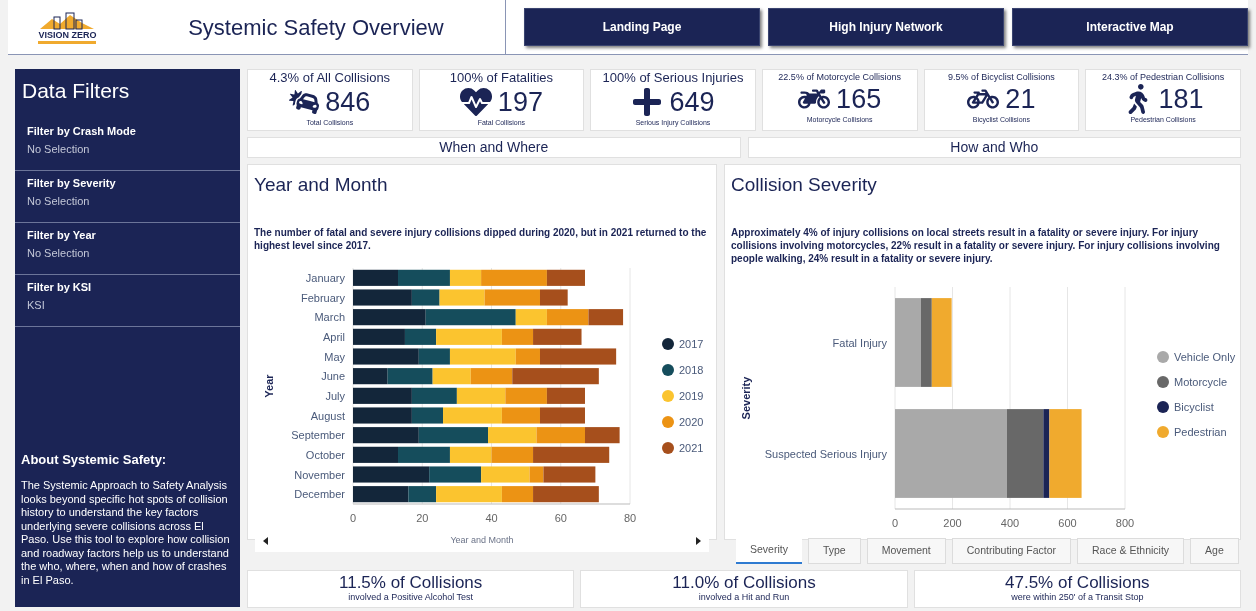 Image resolution: width=1256 pixels, height=611 pixels. Describe the element at coordinates (321, 185) in the screenshot. I see `panel-title: Year and Month` at that location.